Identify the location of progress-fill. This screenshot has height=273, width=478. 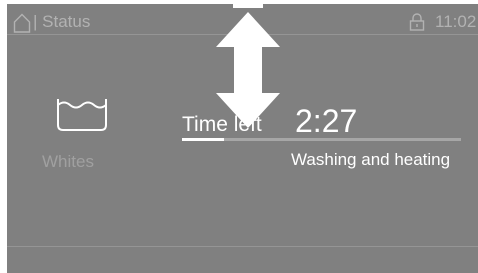
(203, 139).